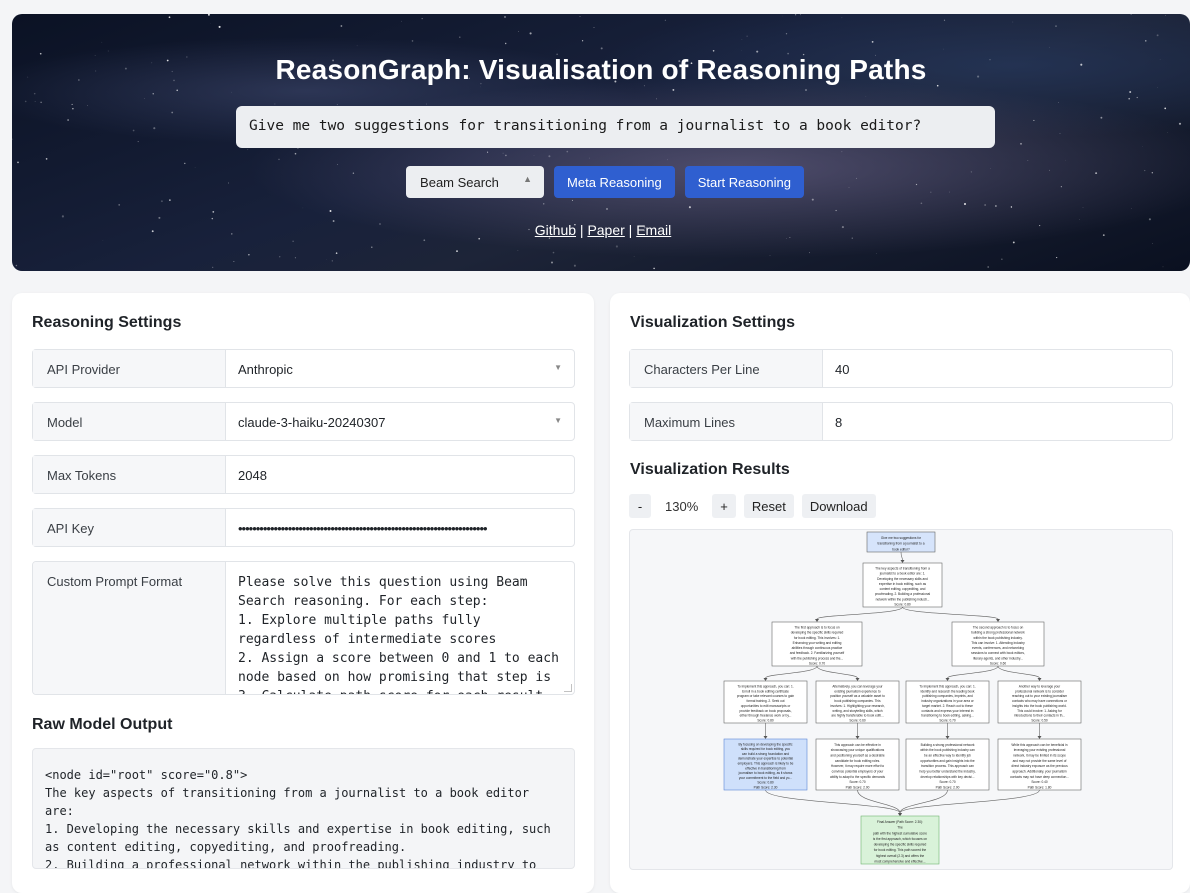 This screenshot has width=1190, height=893. Describe the element at coordinates (998, 653) in the screenshot. I see `graph-node-text: sessions to connect with book editors,` at that location.